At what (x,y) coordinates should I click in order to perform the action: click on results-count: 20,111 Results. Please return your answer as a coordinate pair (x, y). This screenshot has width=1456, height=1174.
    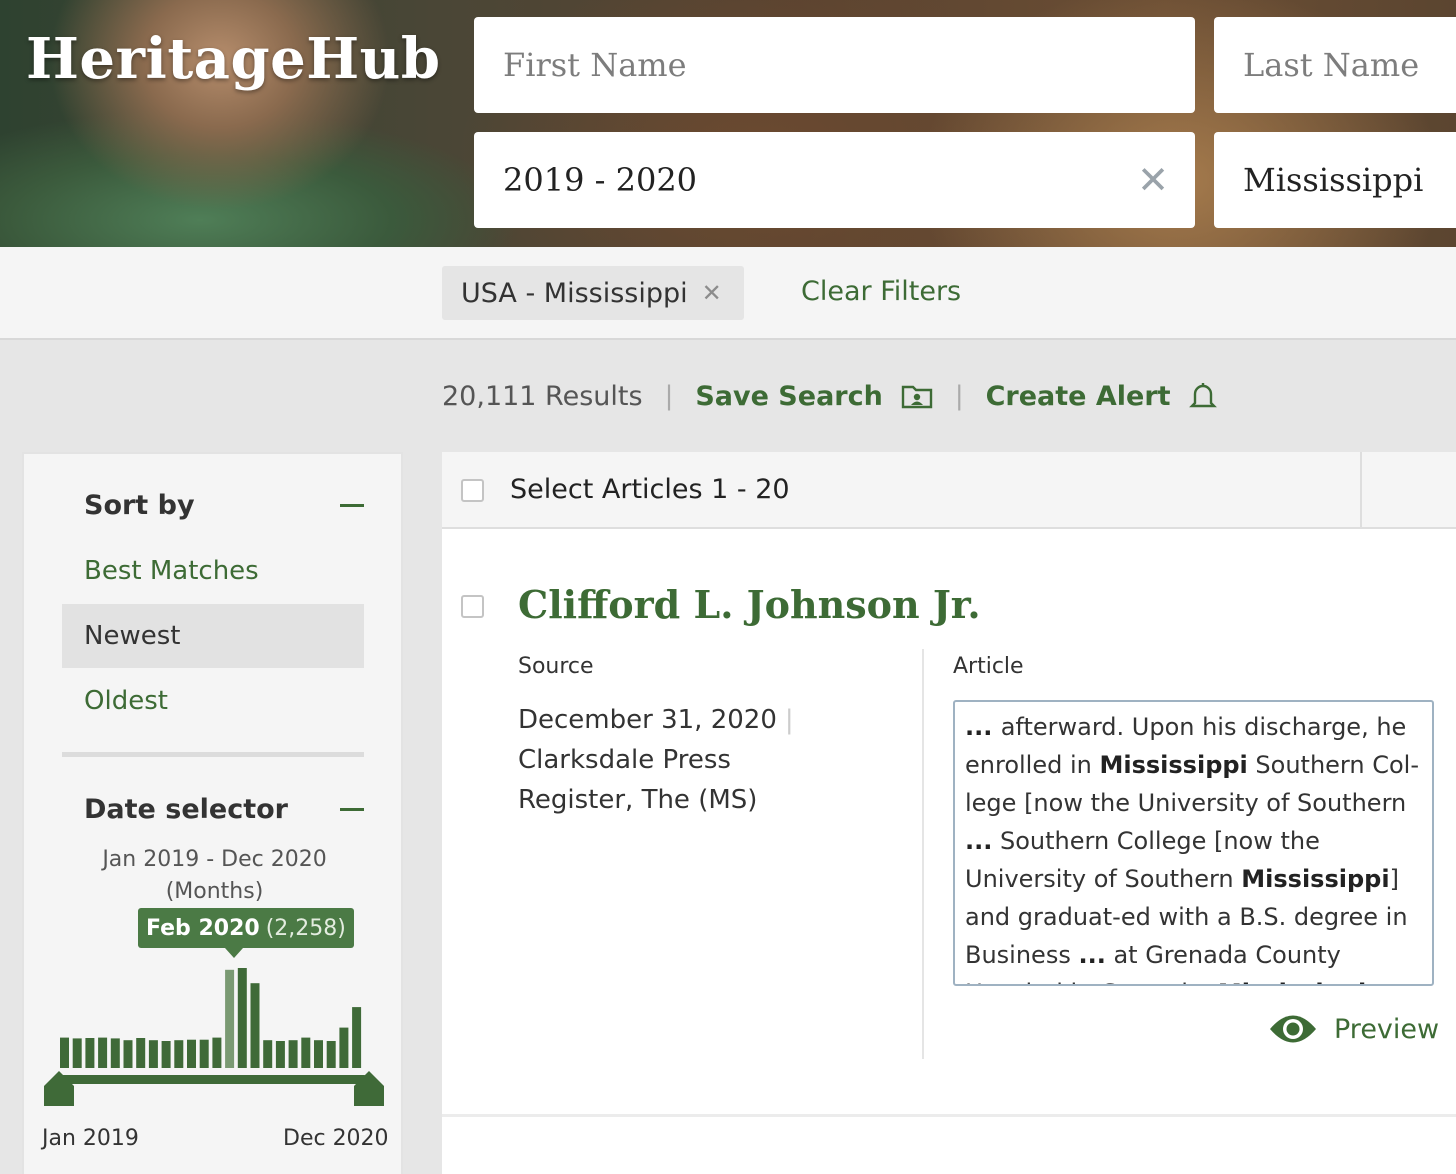
    Looking at the image, I should click on (542, 396).